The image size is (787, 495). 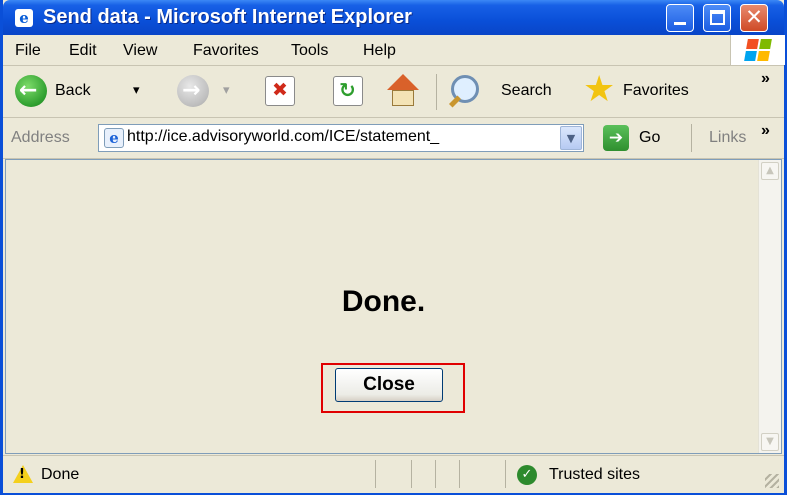 I want to click on page-heading: Done., so click(x=383, y=301).